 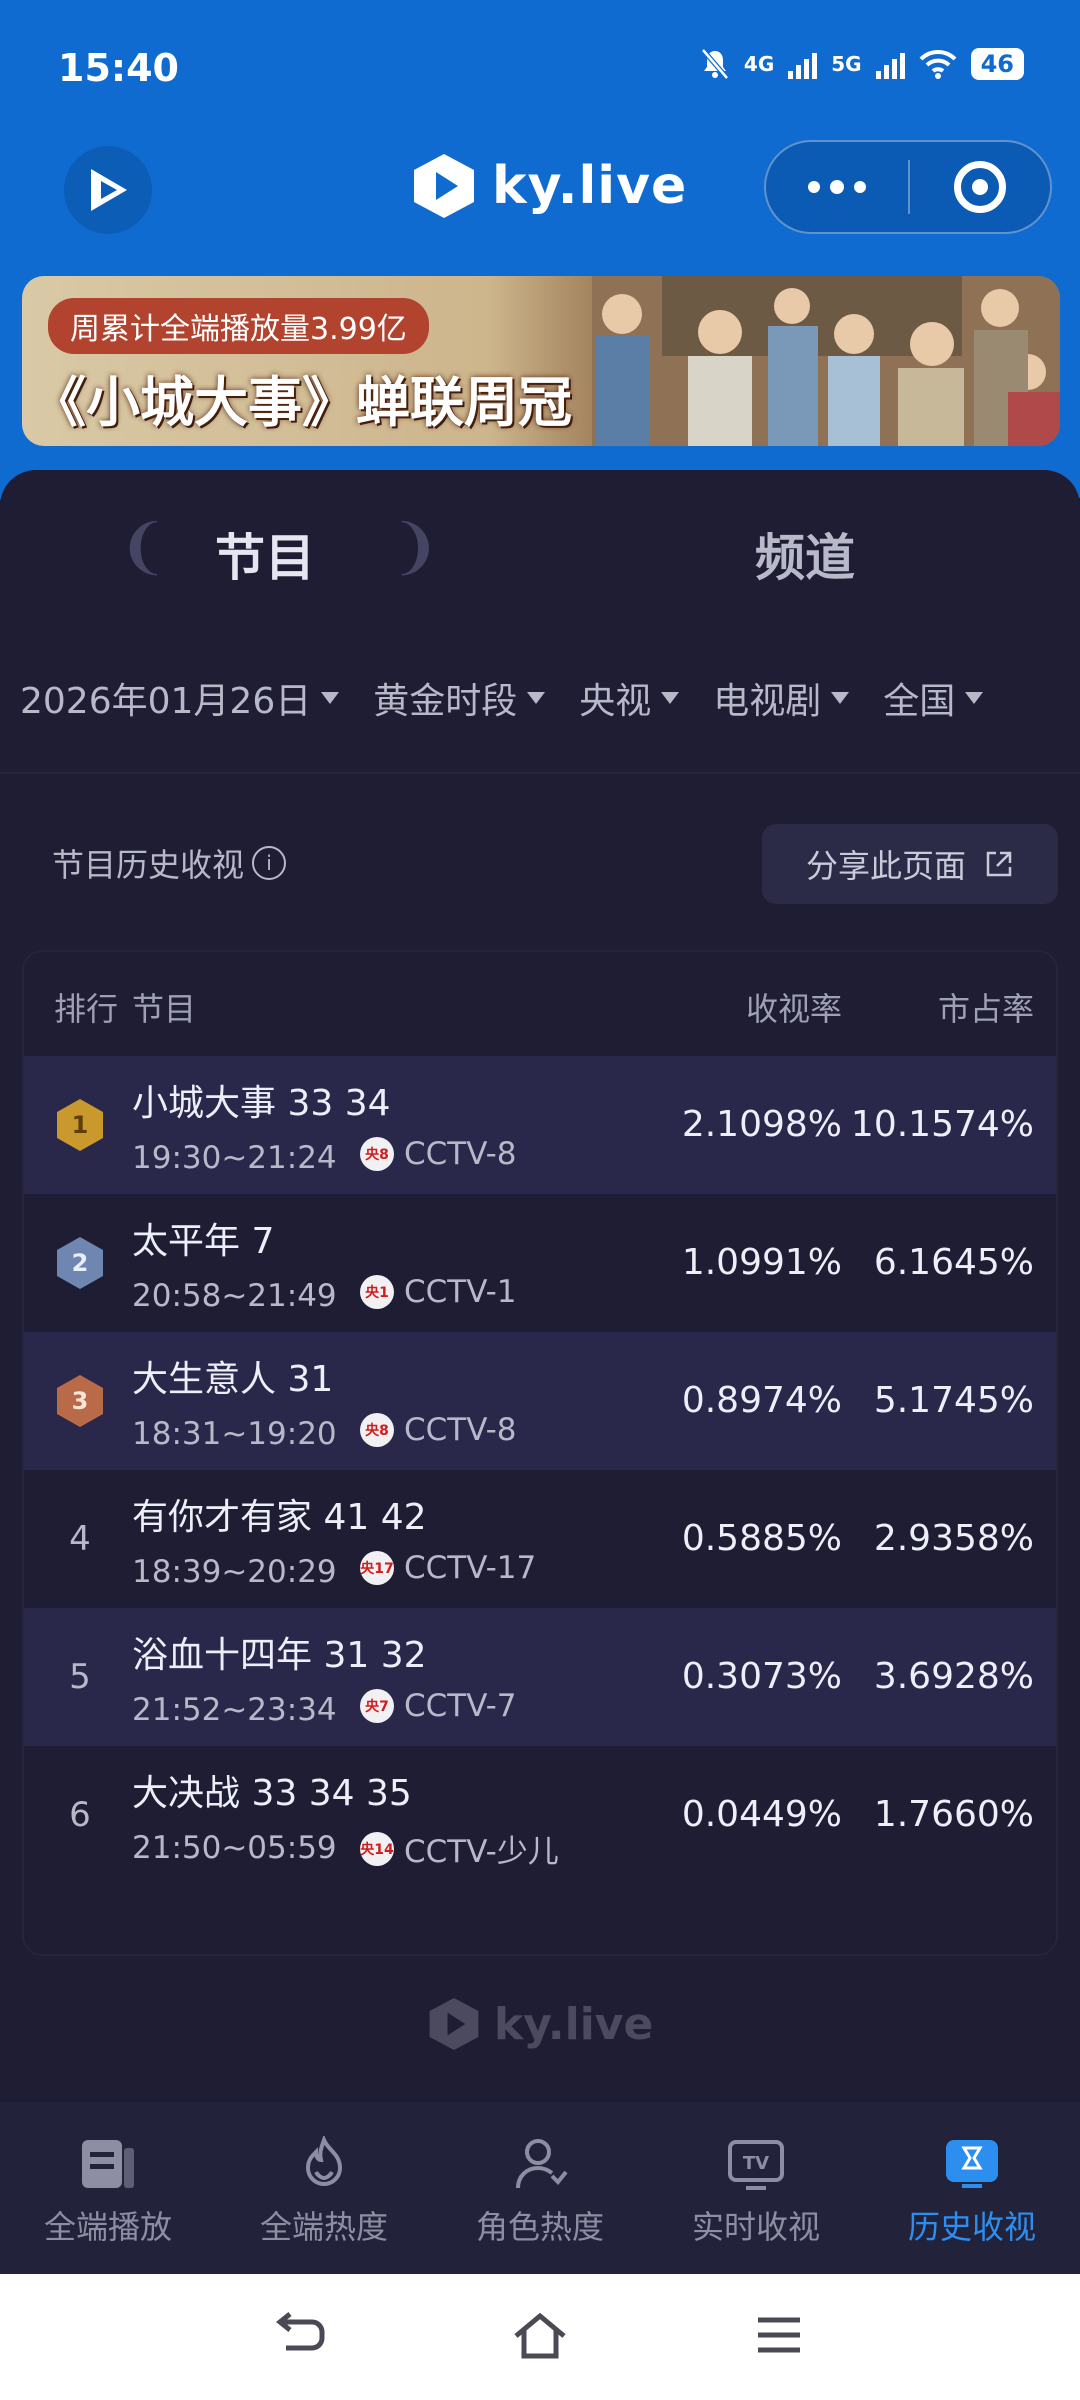 I want to click on share-value: 5.1745%, so click(x=953, y=1400).